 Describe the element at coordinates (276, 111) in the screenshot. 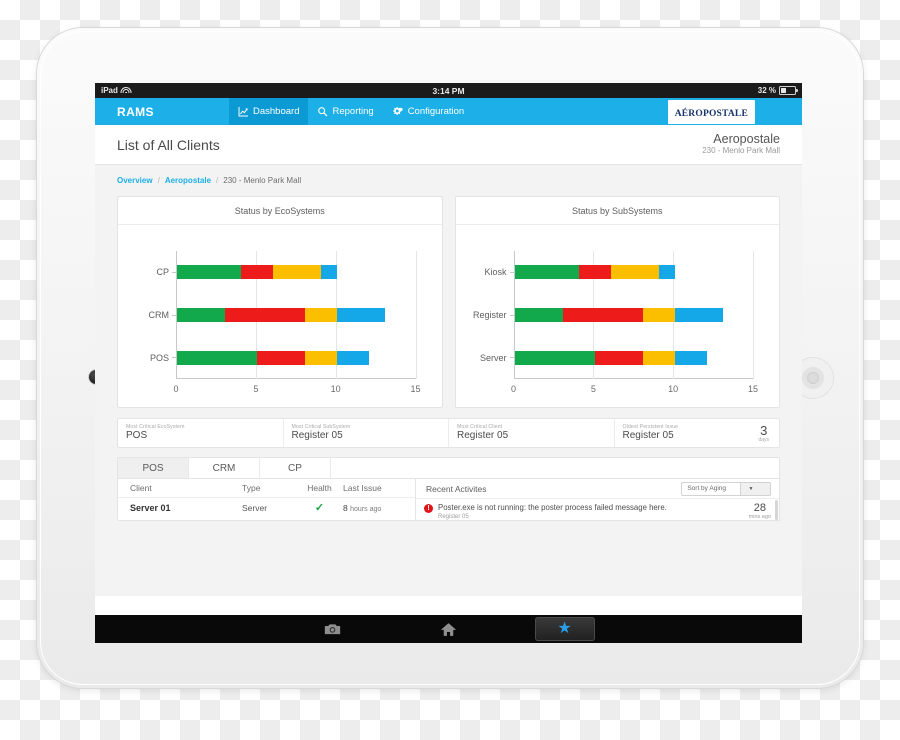

I see `nav-item-label: Dashboard` at that location.